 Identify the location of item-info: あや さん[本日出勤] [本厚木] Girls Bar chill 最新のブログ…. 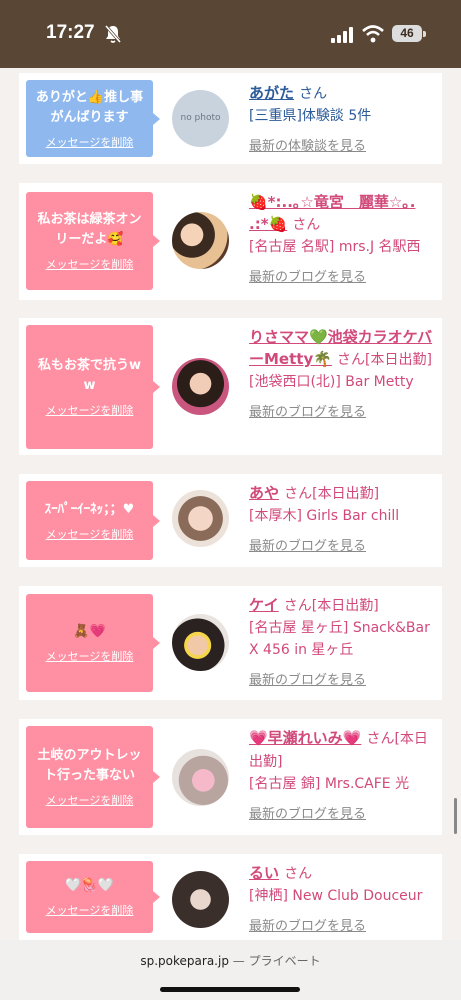
(344, 518).